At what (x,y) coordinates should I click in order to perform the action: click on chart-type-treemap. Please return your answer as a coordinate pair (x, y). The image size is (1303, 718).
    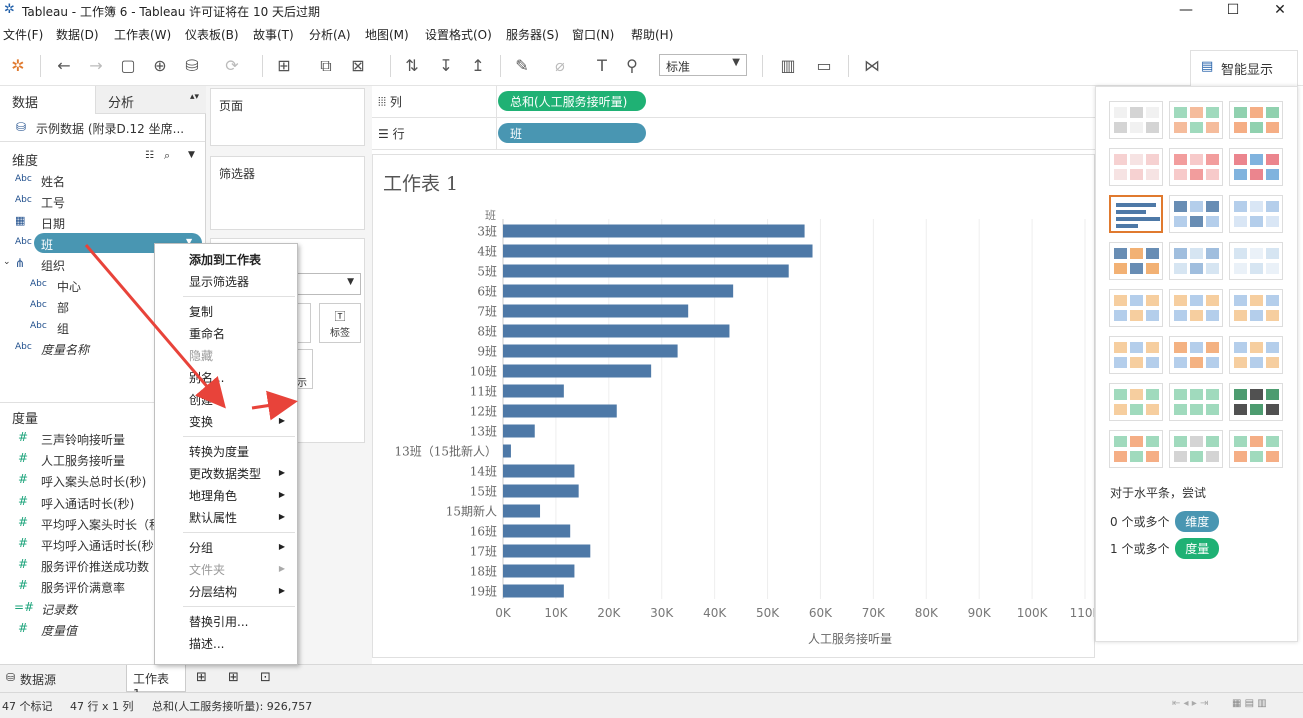
    Looking at the image, I should click on (1136, 261).